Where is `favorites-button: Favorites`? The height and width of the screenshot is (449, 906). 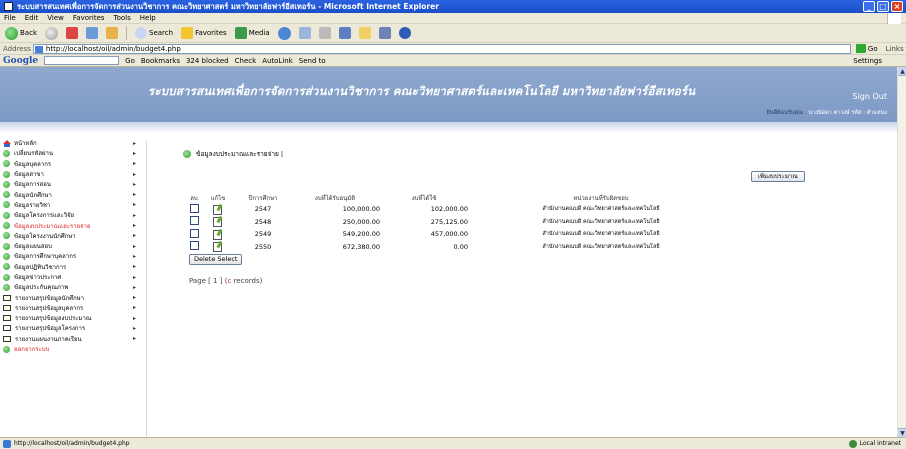
favorites-button: Favorites is located at coordinates (204, 33).